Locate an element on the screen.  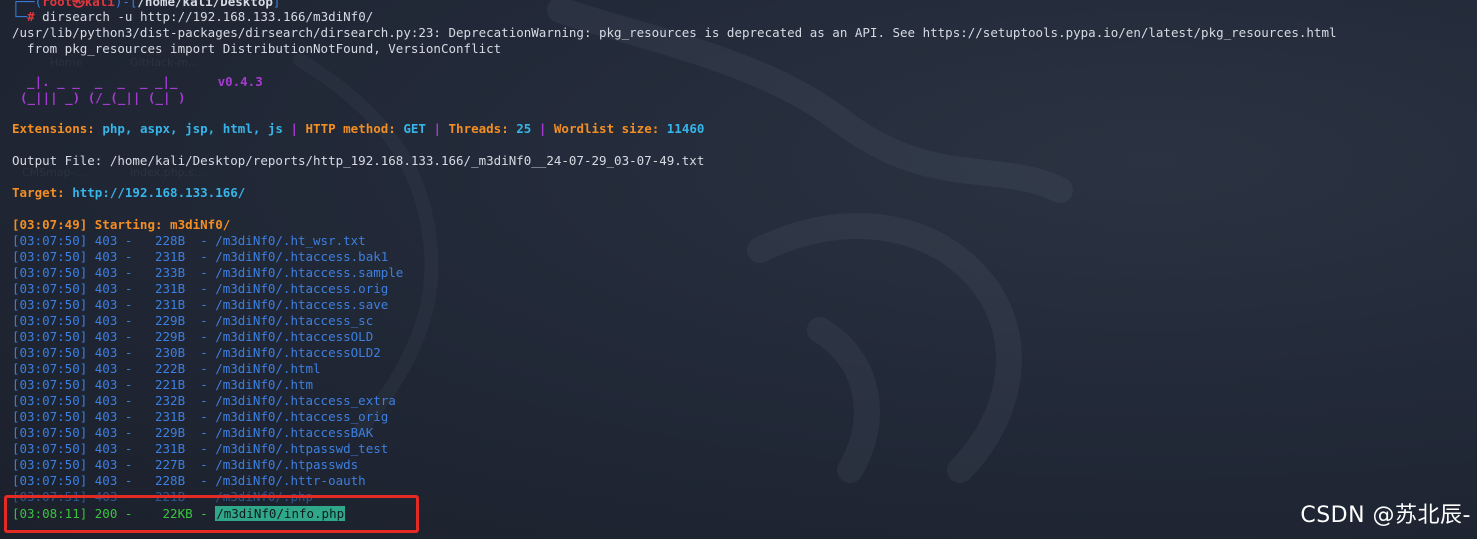
prompt-bracket-close: ] is located at coordinates (276, 4).